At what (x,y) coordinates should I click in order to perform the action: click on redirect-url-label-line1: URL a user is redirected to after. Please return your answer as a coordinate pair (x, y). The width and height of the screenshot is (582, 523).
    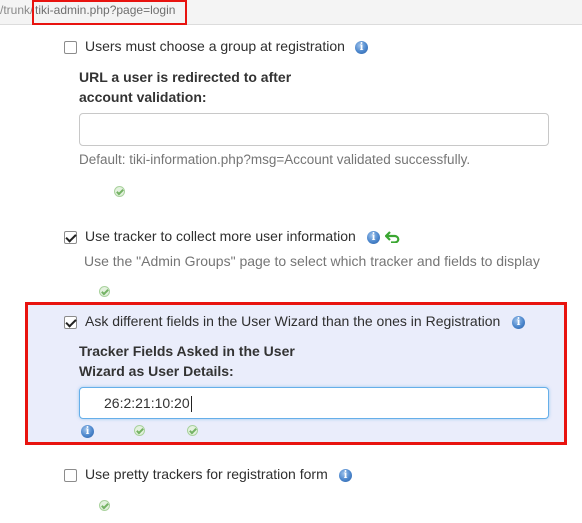
    Looking at the image, I should click on (185, 77).